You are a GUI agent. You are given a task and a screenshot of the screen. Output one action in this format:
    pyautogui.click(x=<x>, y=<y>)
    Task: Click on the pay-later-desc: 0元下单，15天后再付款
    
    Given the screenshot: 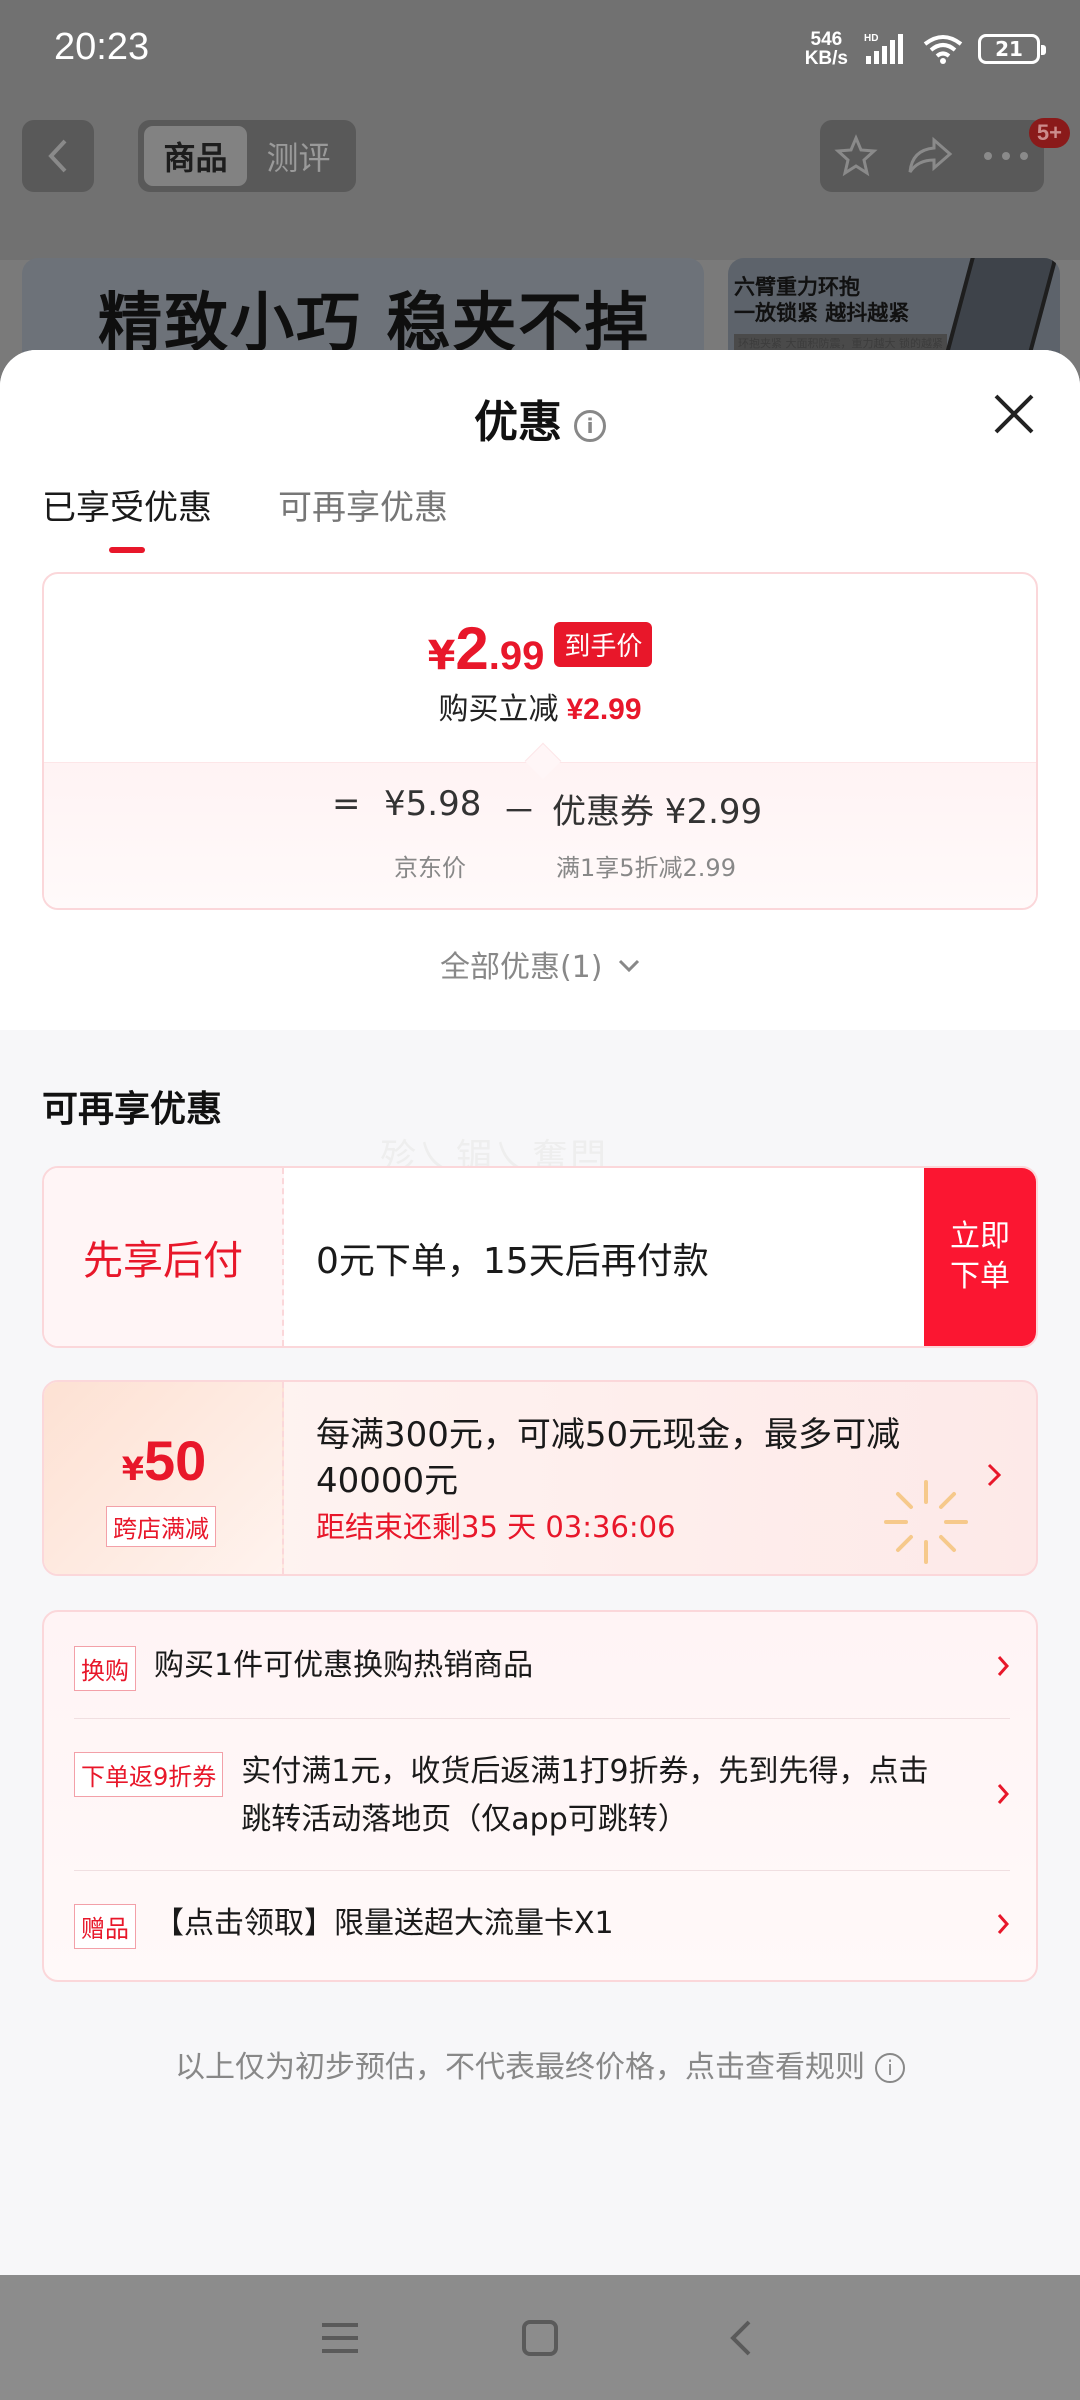 What is the action you would take?
    pyautogui.click(x=512, y=1261)
    